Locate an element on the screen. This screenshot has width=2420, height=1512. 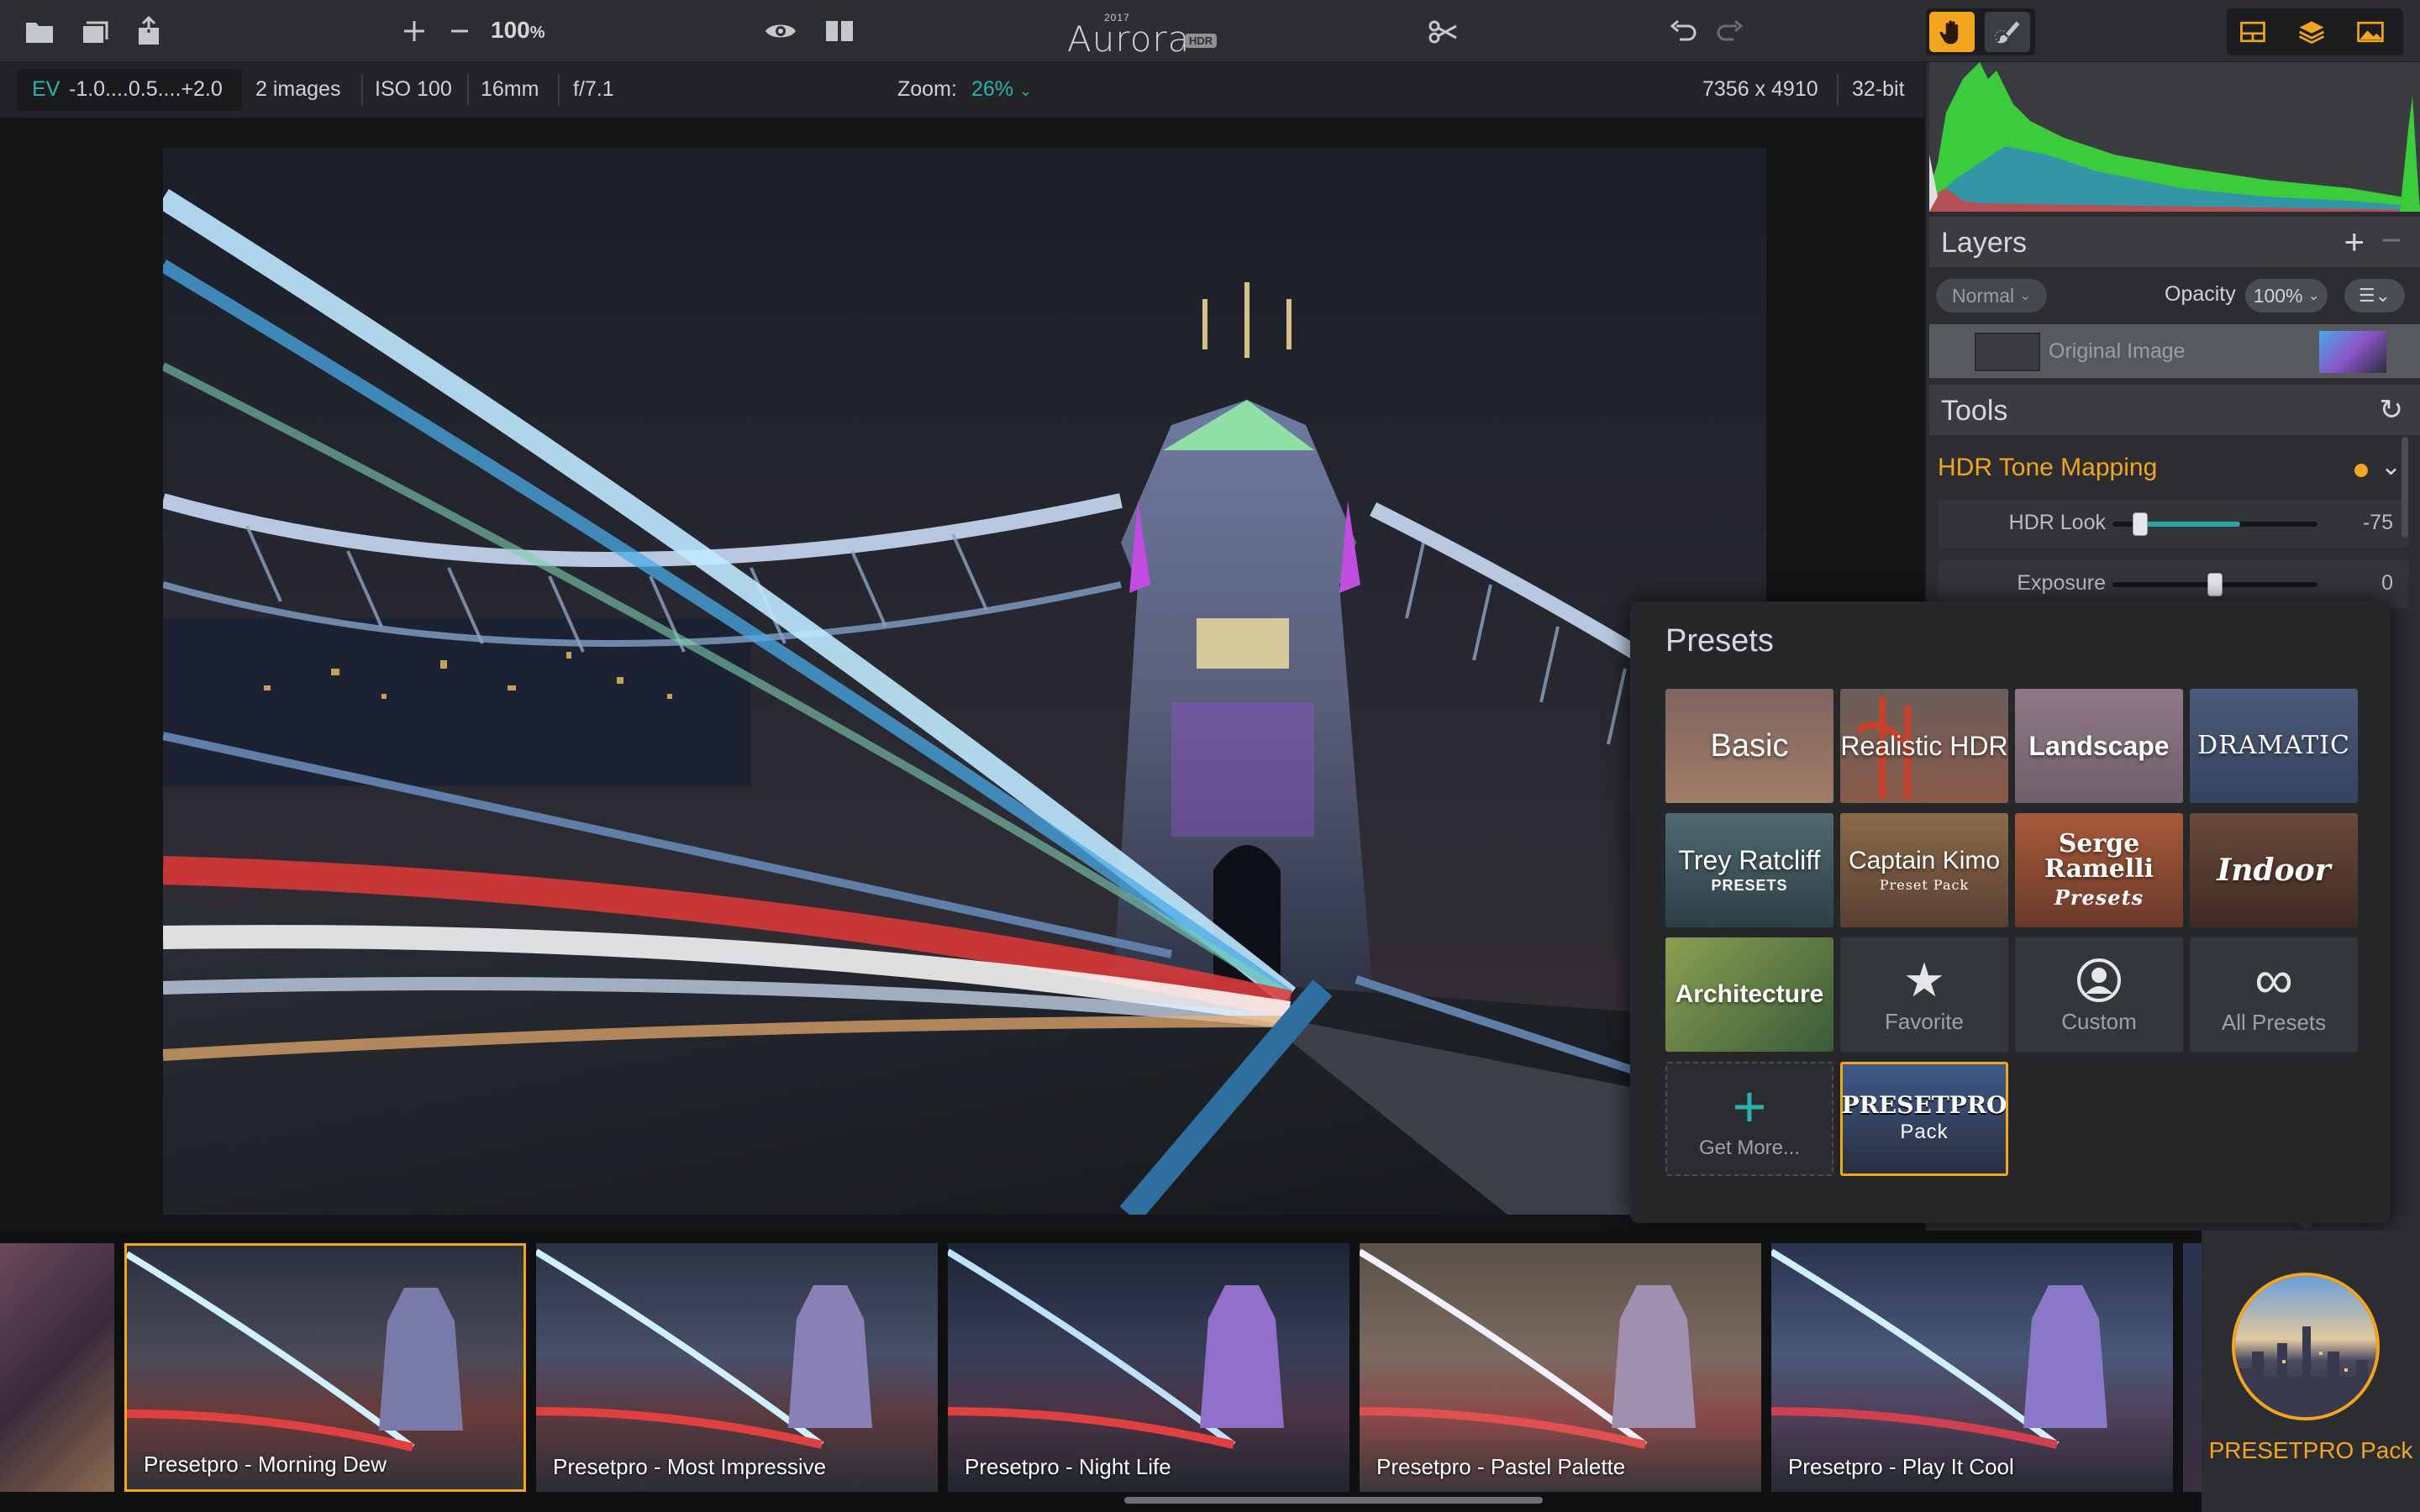
slider-value: -75 is located at coordinates (2377, 522).